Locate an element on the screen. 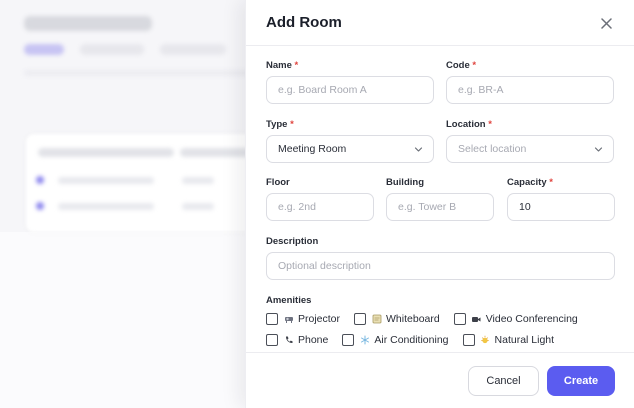 The height and width of the screenshot is (408, 634). amenity-video-conferencing: Video Conferencing is located at coordinates (515, 319).